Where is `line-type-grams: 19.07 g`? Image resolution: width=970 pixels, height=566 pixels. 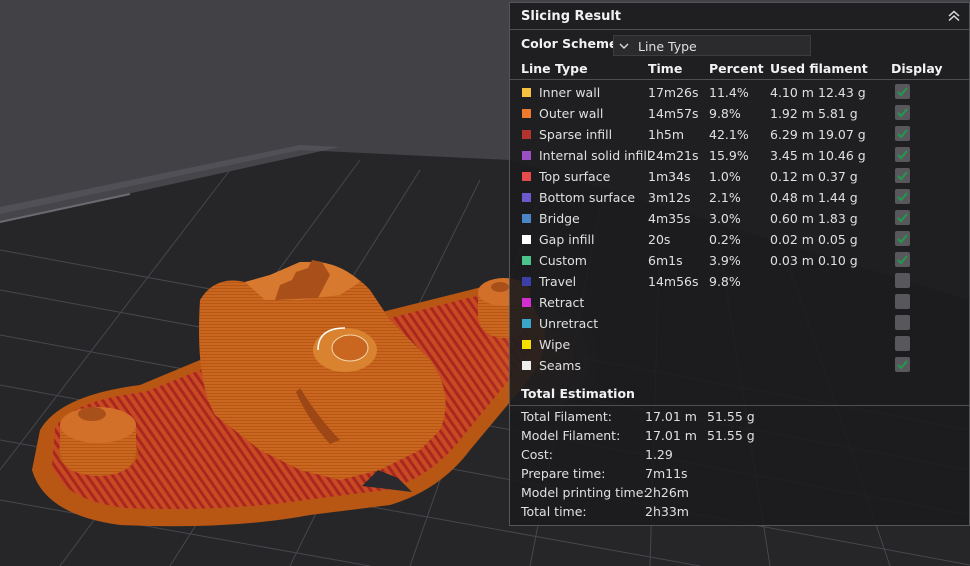
line-type-grams: 19.07 g is located at coordinates (842, 134).